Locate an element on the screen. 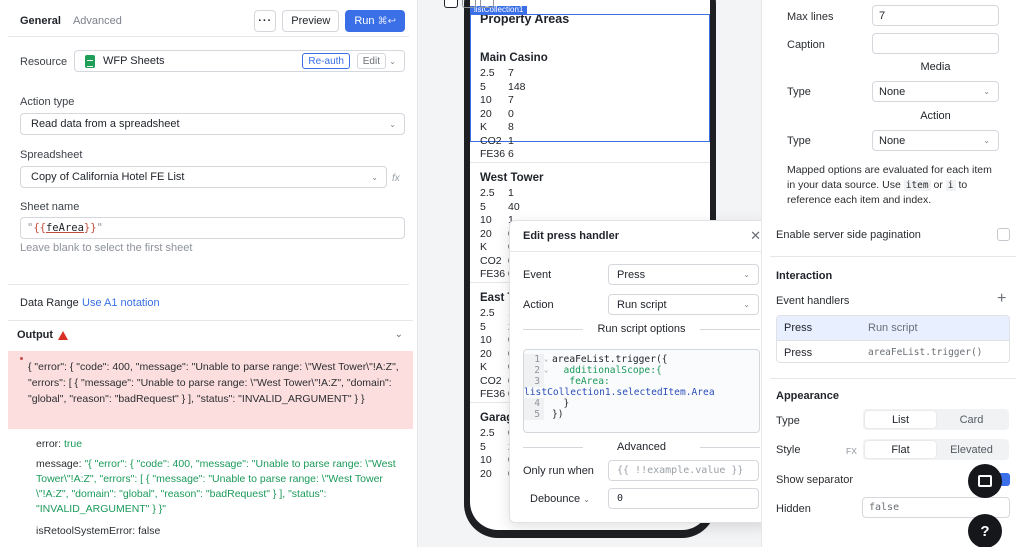  tab-advanced: Advanced is located at coordinates (97, 21).